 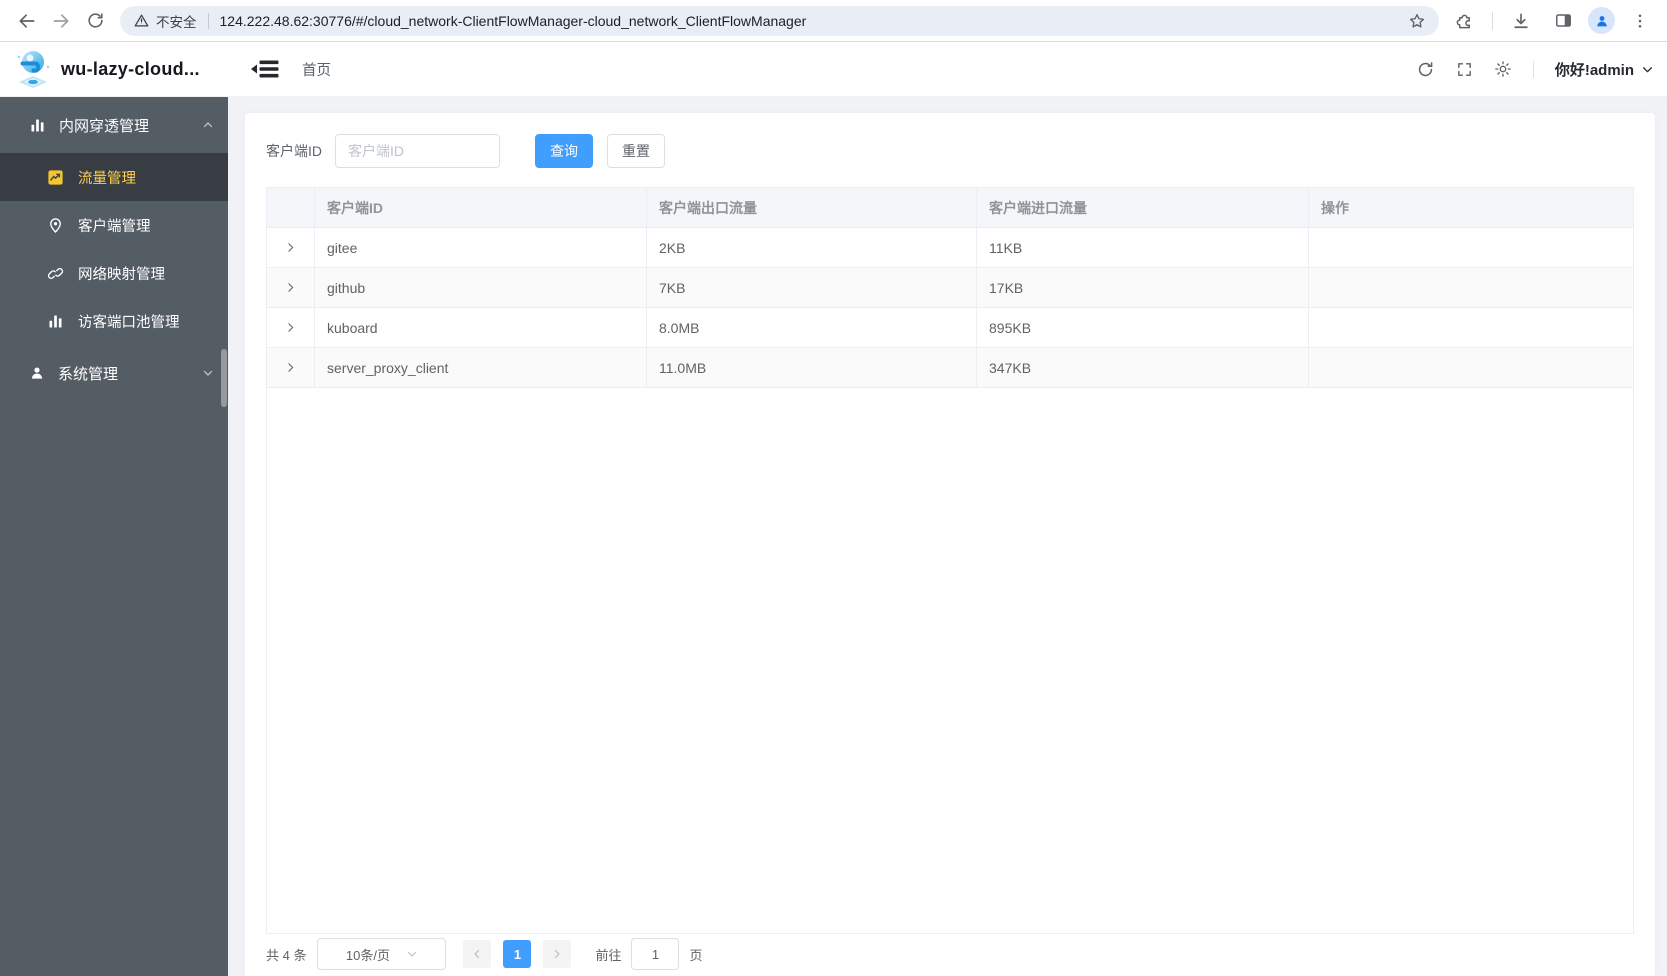 I want to click on table-row: github 7KB 17KB, so click(x=950, y=288).